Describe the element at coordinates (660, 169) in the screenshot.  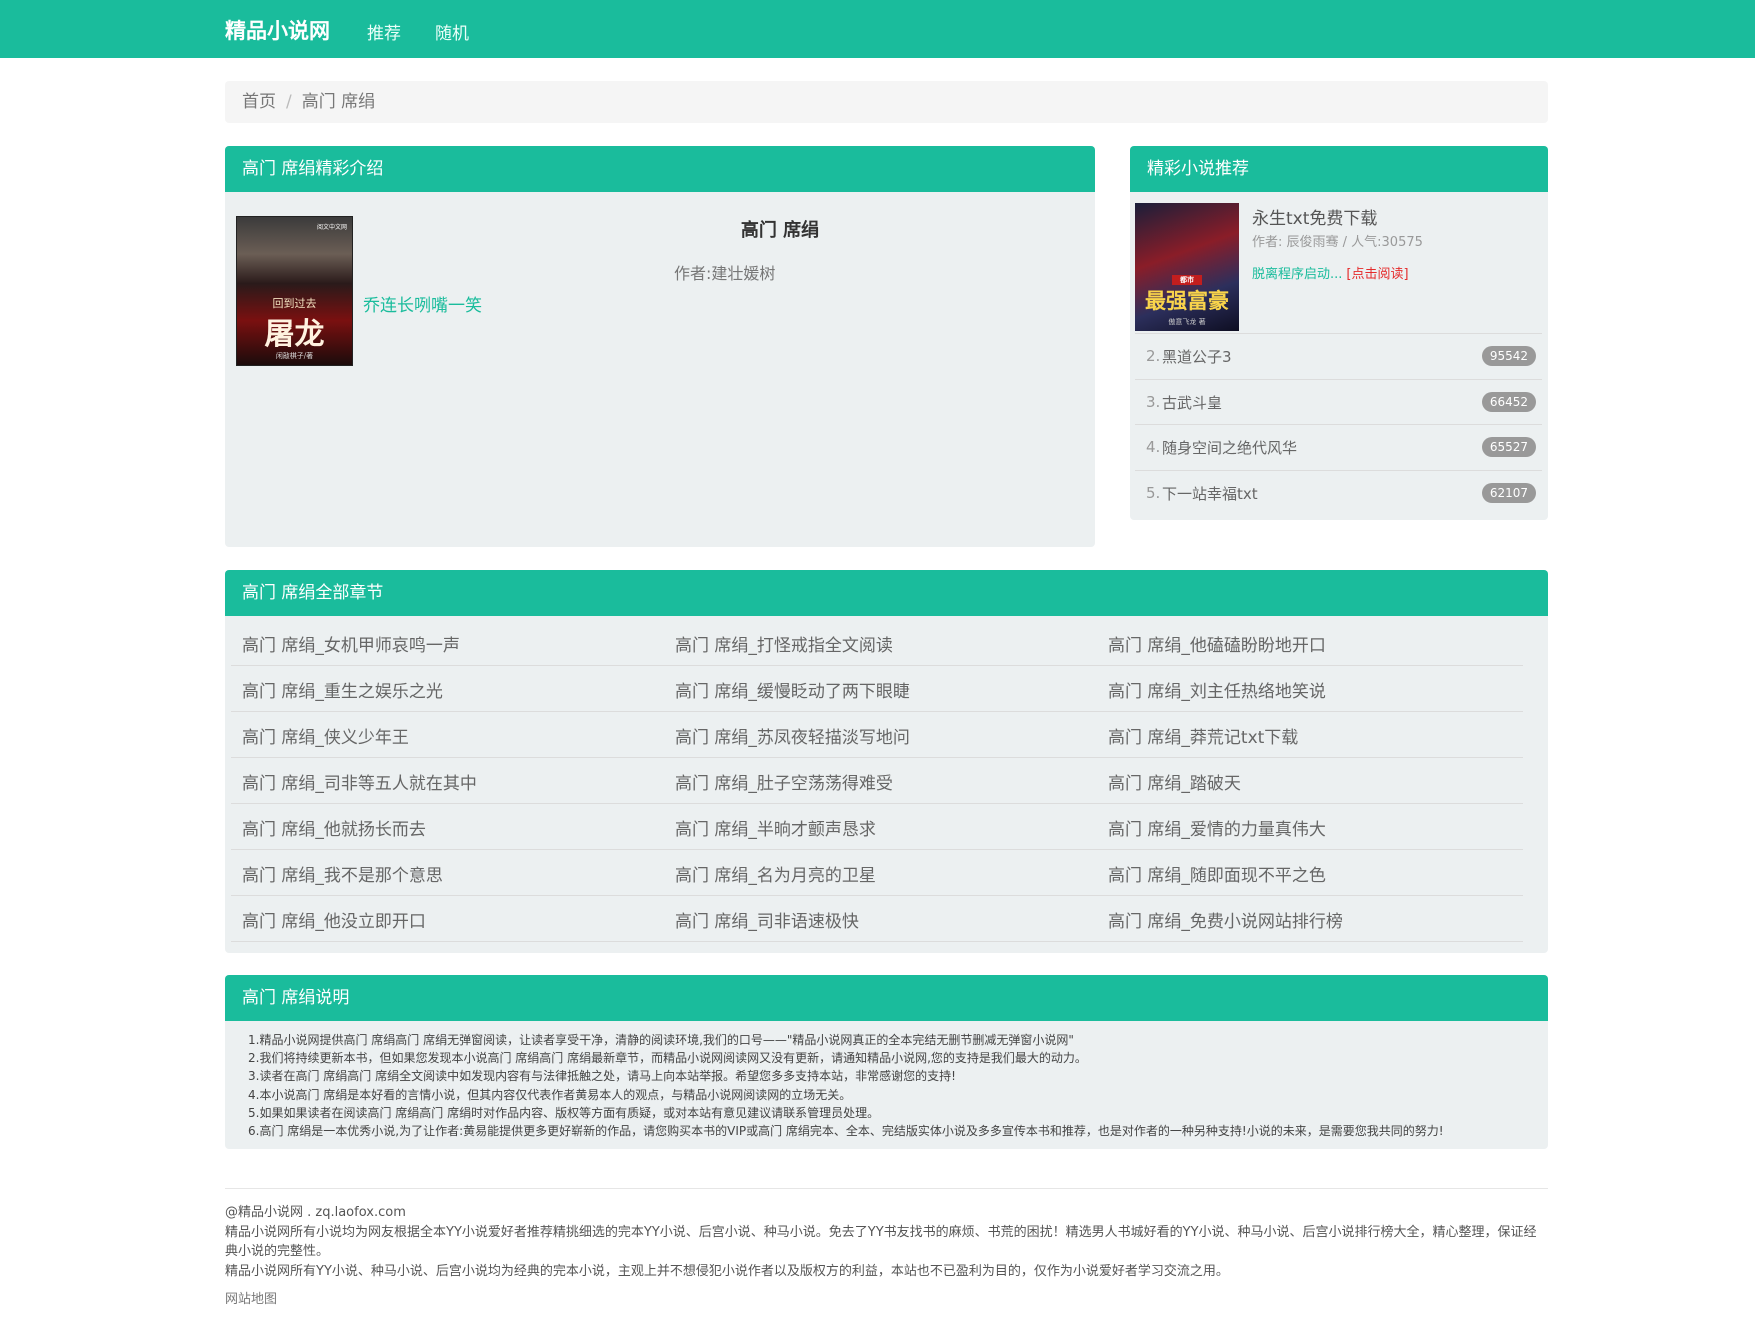
I see `intro-panel-header: 高门 席绢精彩介绍` at that location.